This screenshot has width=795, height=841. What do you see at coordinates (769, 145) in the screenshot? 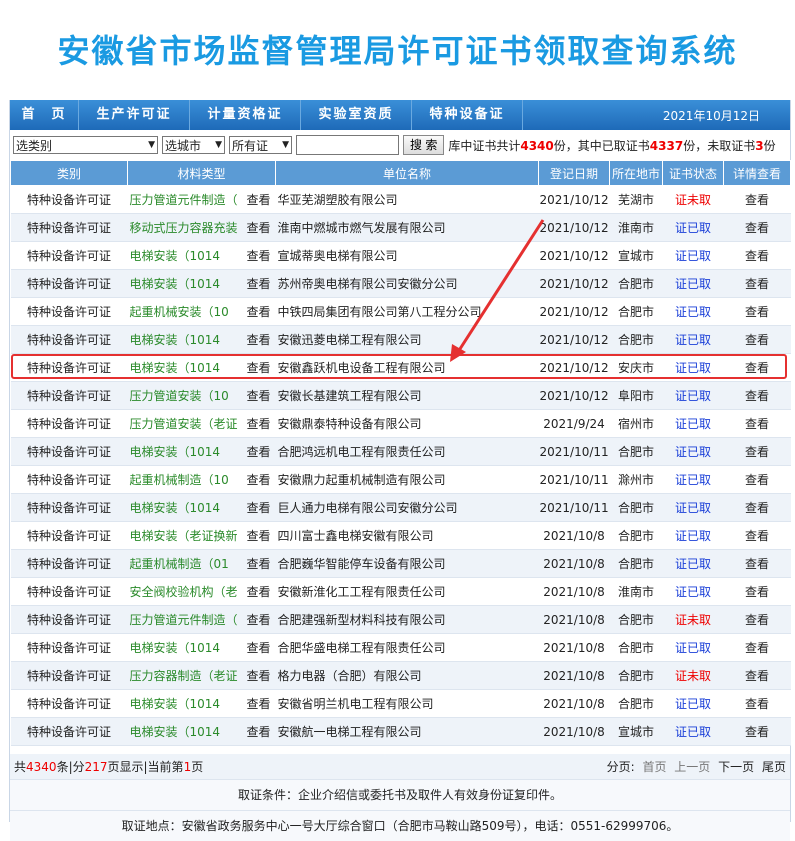
I see `stats-suffix: 份` at bounding box center [769, 145].